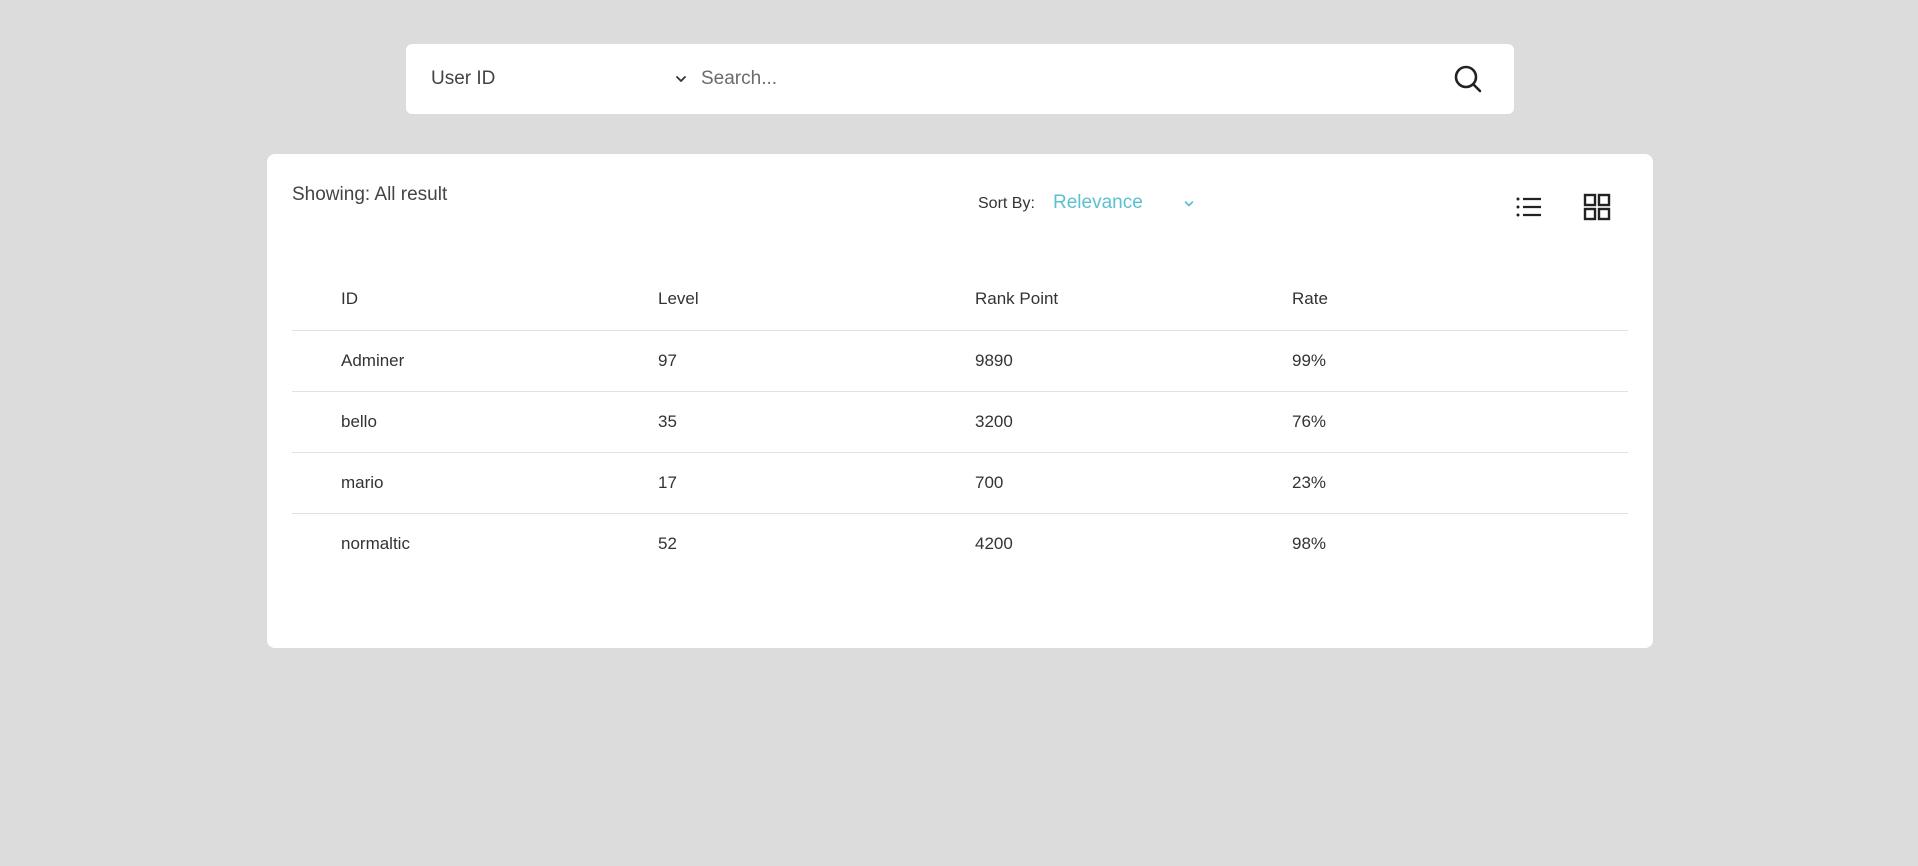  I want to click on cell-id: Adminer, so click(373, 360).